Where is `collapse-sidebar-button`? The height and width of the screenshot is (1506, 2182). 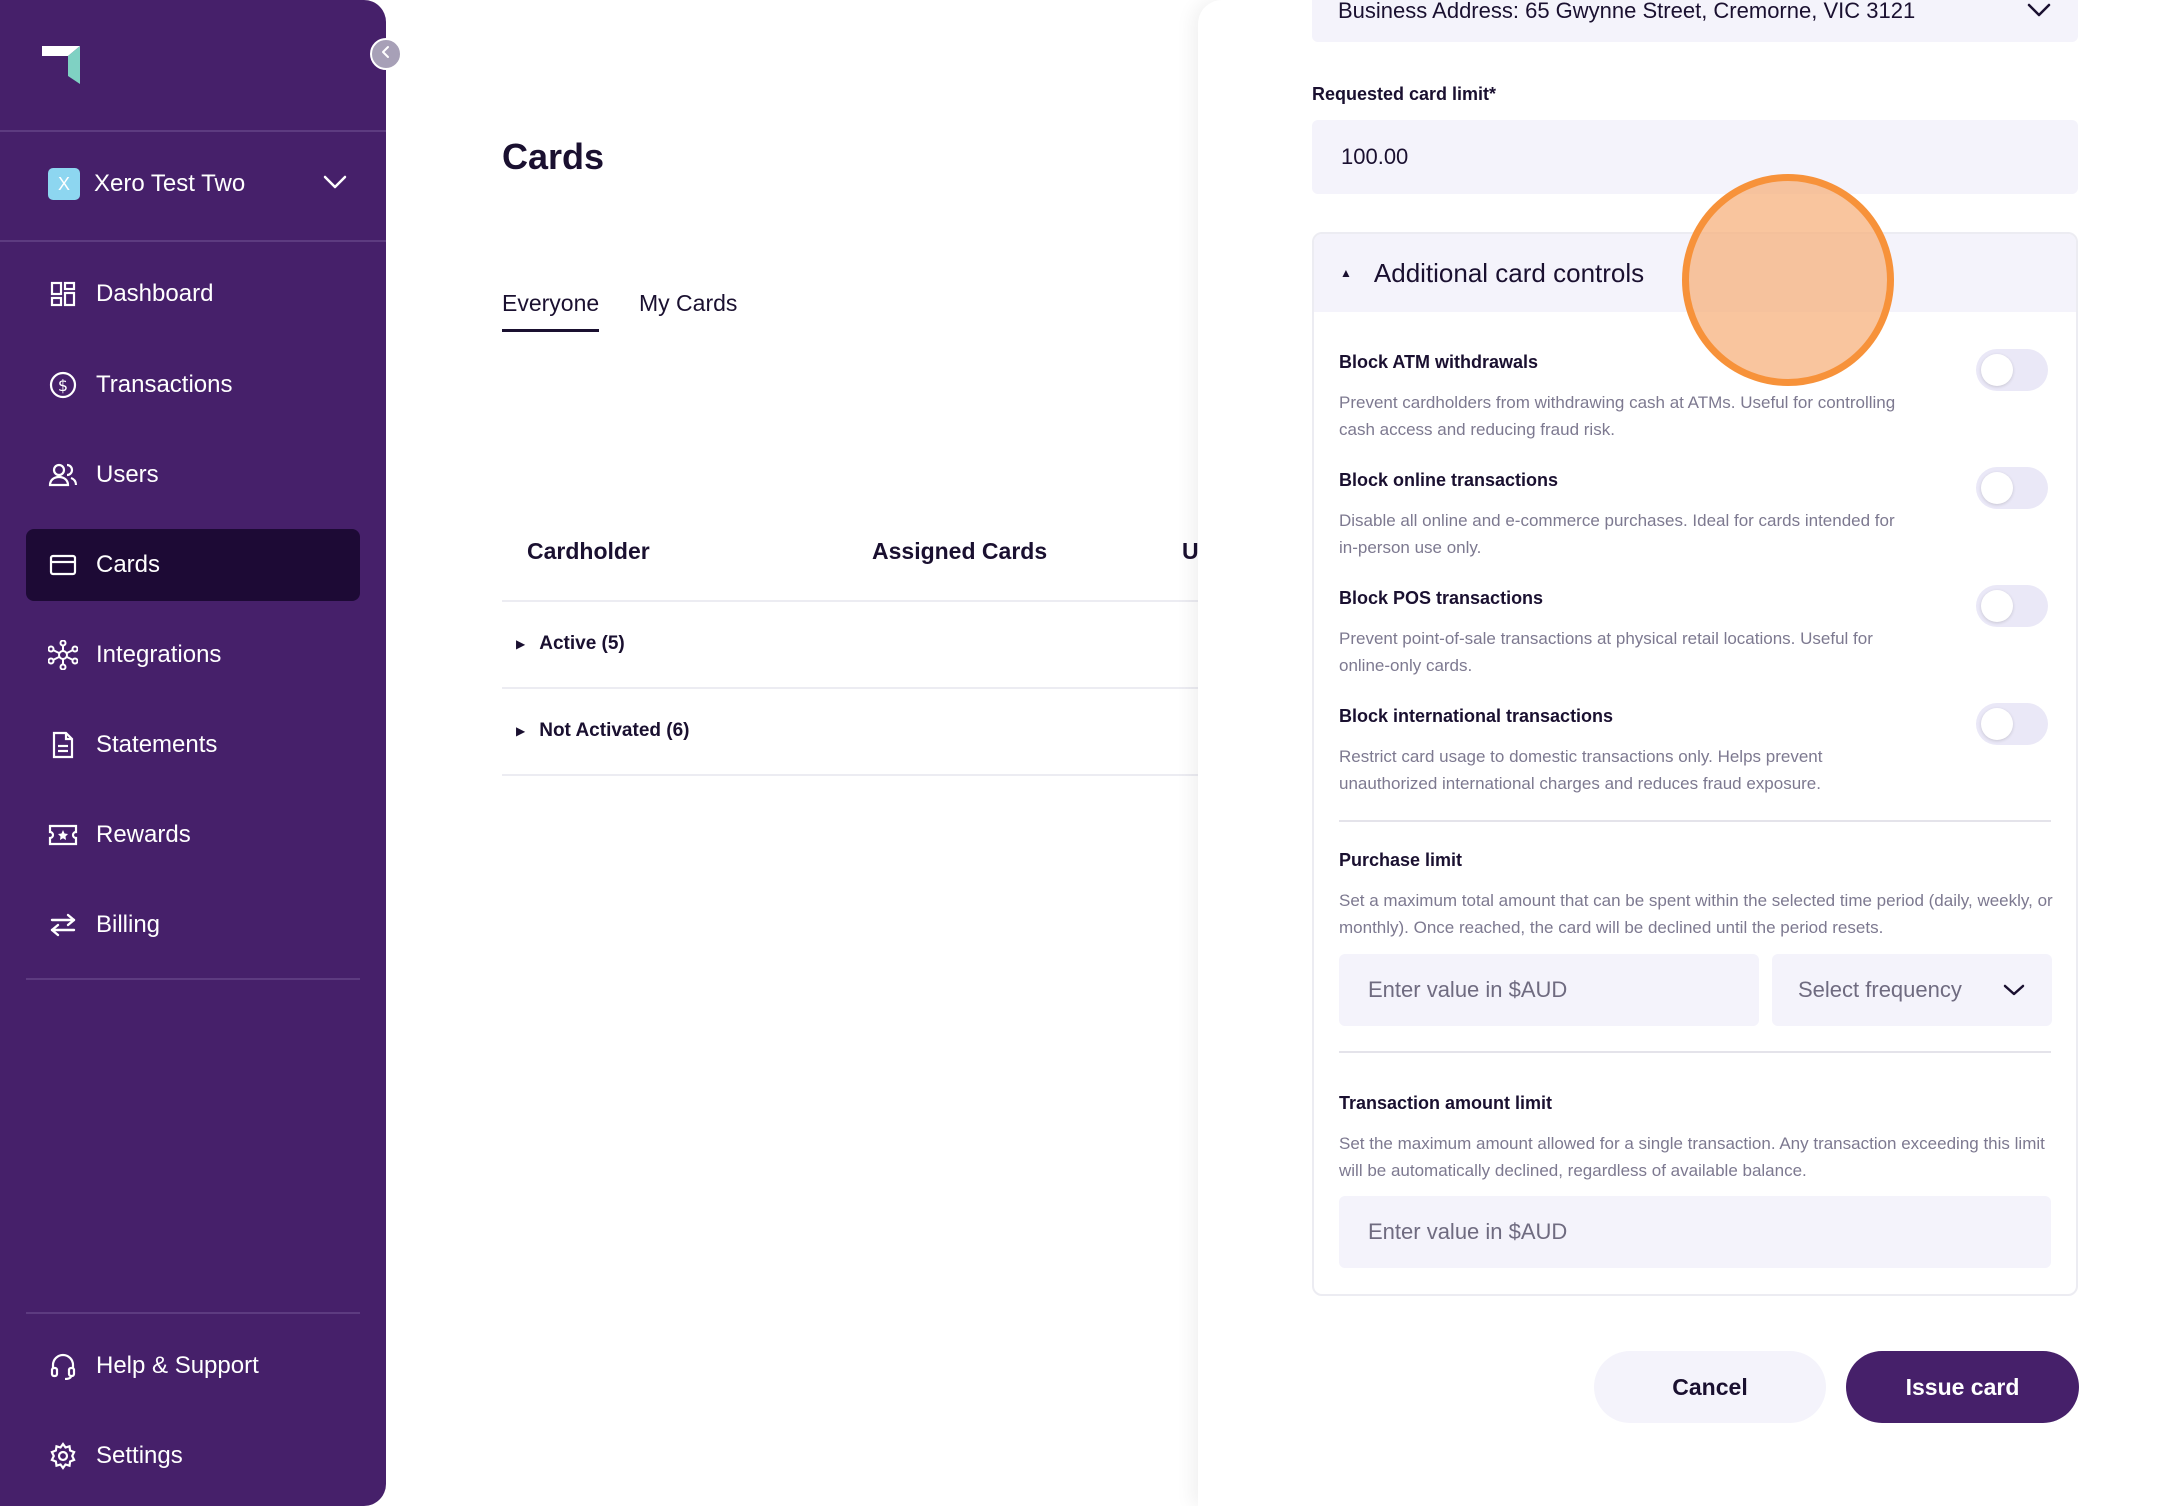 collapse-sidebar-button is located at coordinates (386, 54).